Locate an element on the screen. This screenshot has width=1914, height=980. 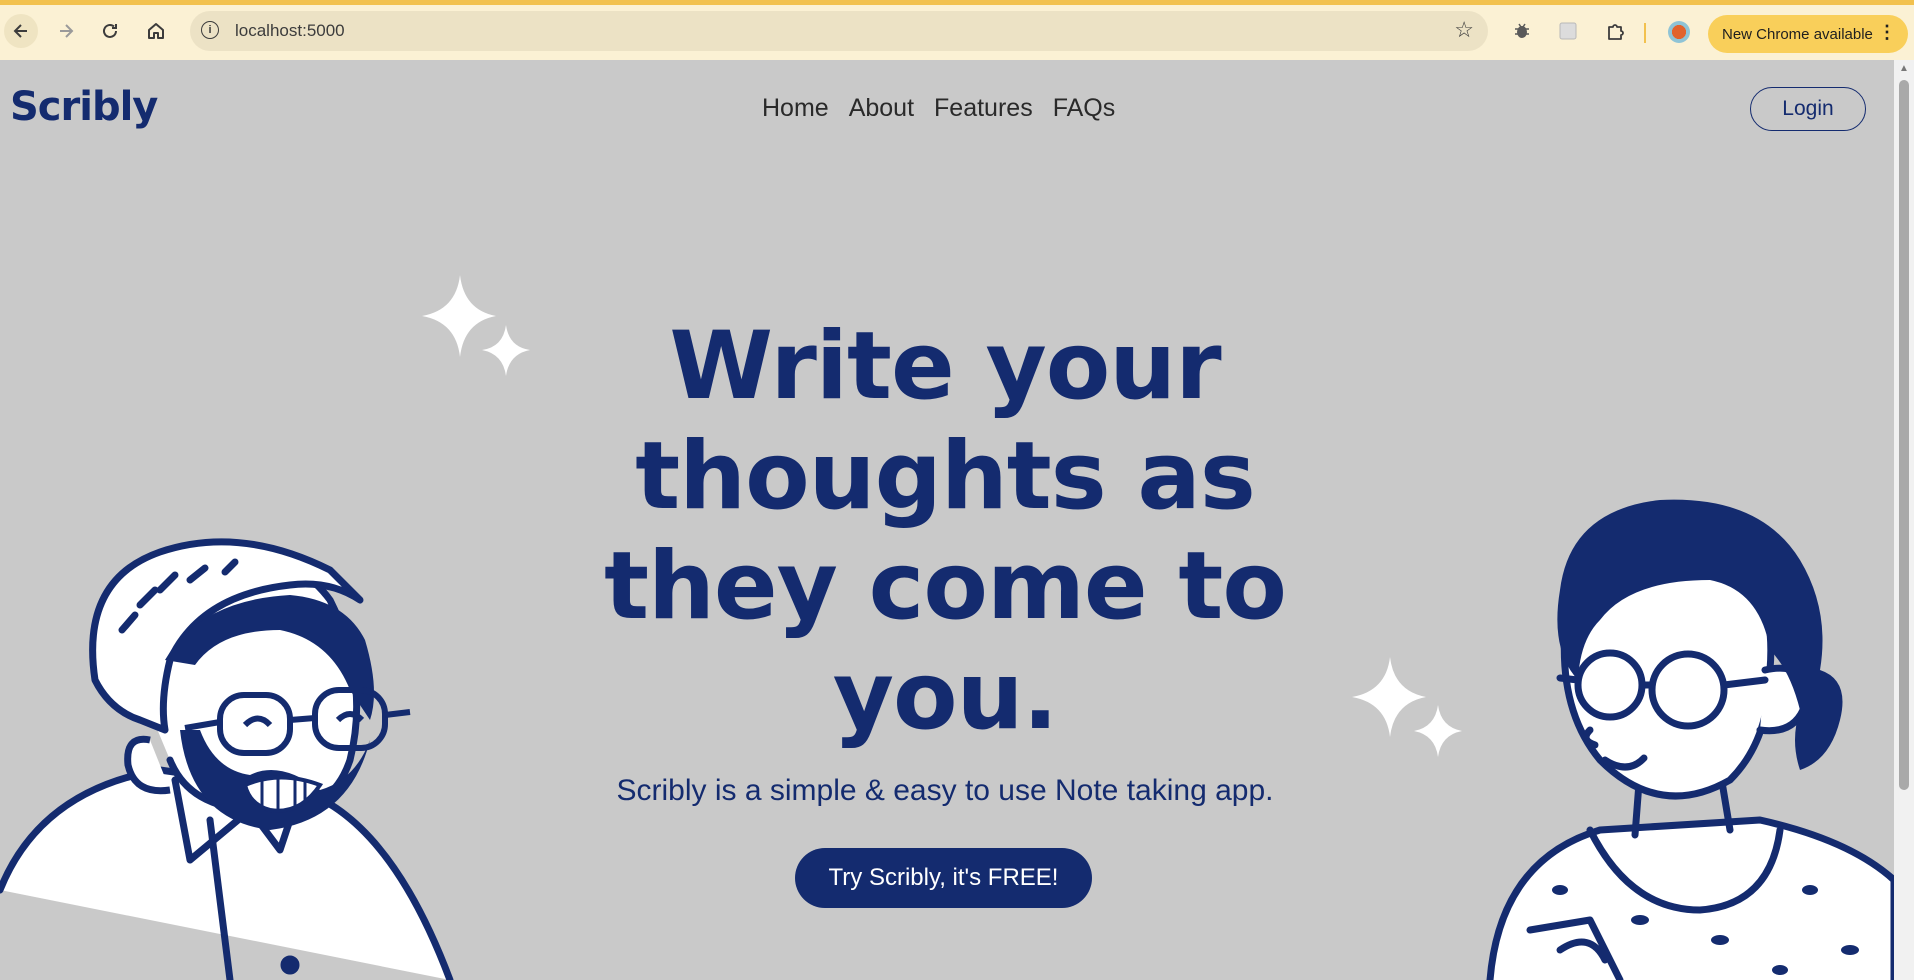
forward-button is located at coordinates (66, 31).